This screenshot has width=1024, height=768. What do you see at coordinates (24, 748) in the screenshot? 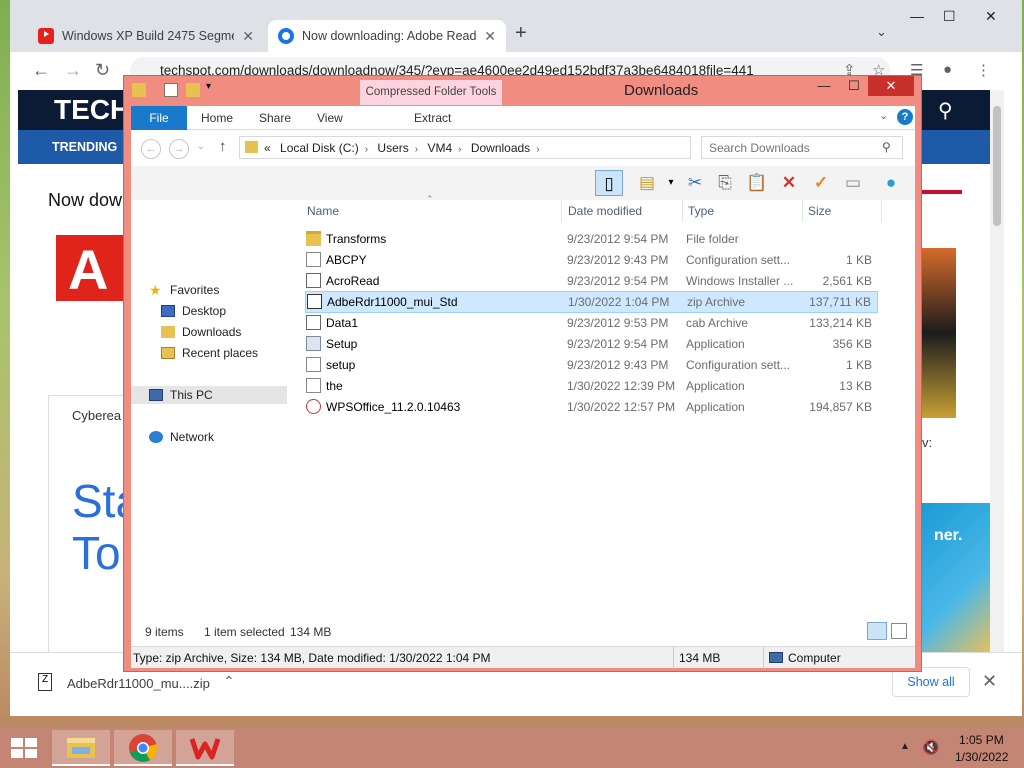
I see `windows-start-icon` at bounding box center [24, 748].